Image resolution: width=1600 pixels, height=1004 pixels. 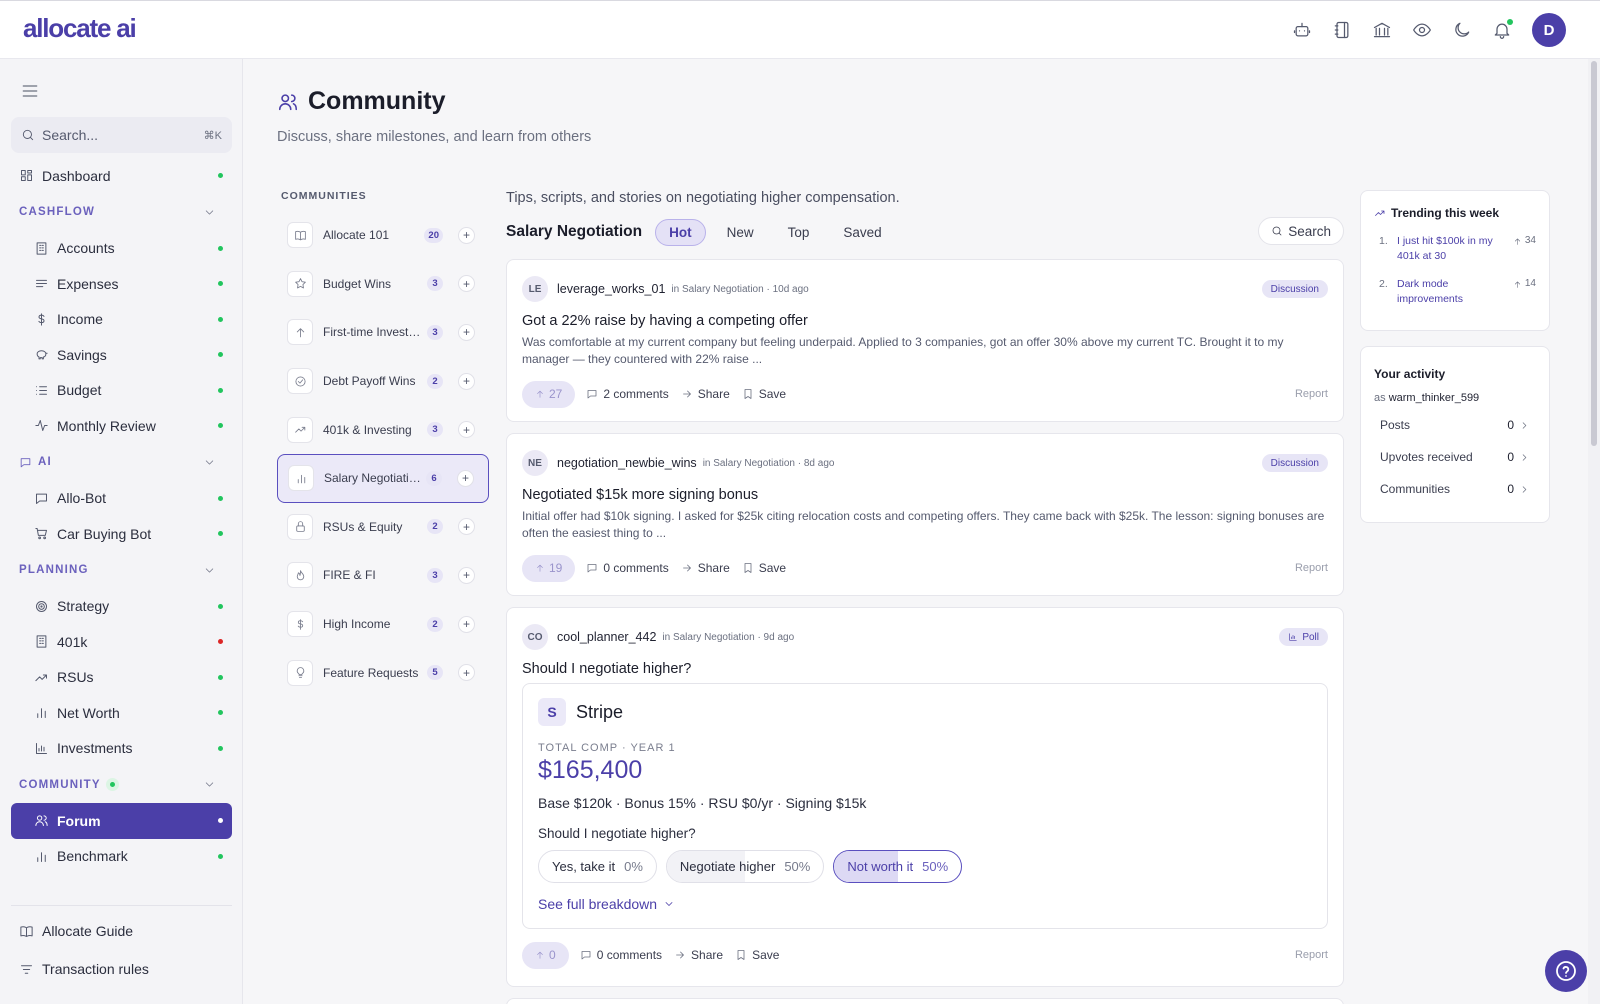 What do you see at coordinates (121, 931) in the screenshot?
I see `sidebar-item-allocate-guide: Allocate Guide` at bounding box center [121, 931].